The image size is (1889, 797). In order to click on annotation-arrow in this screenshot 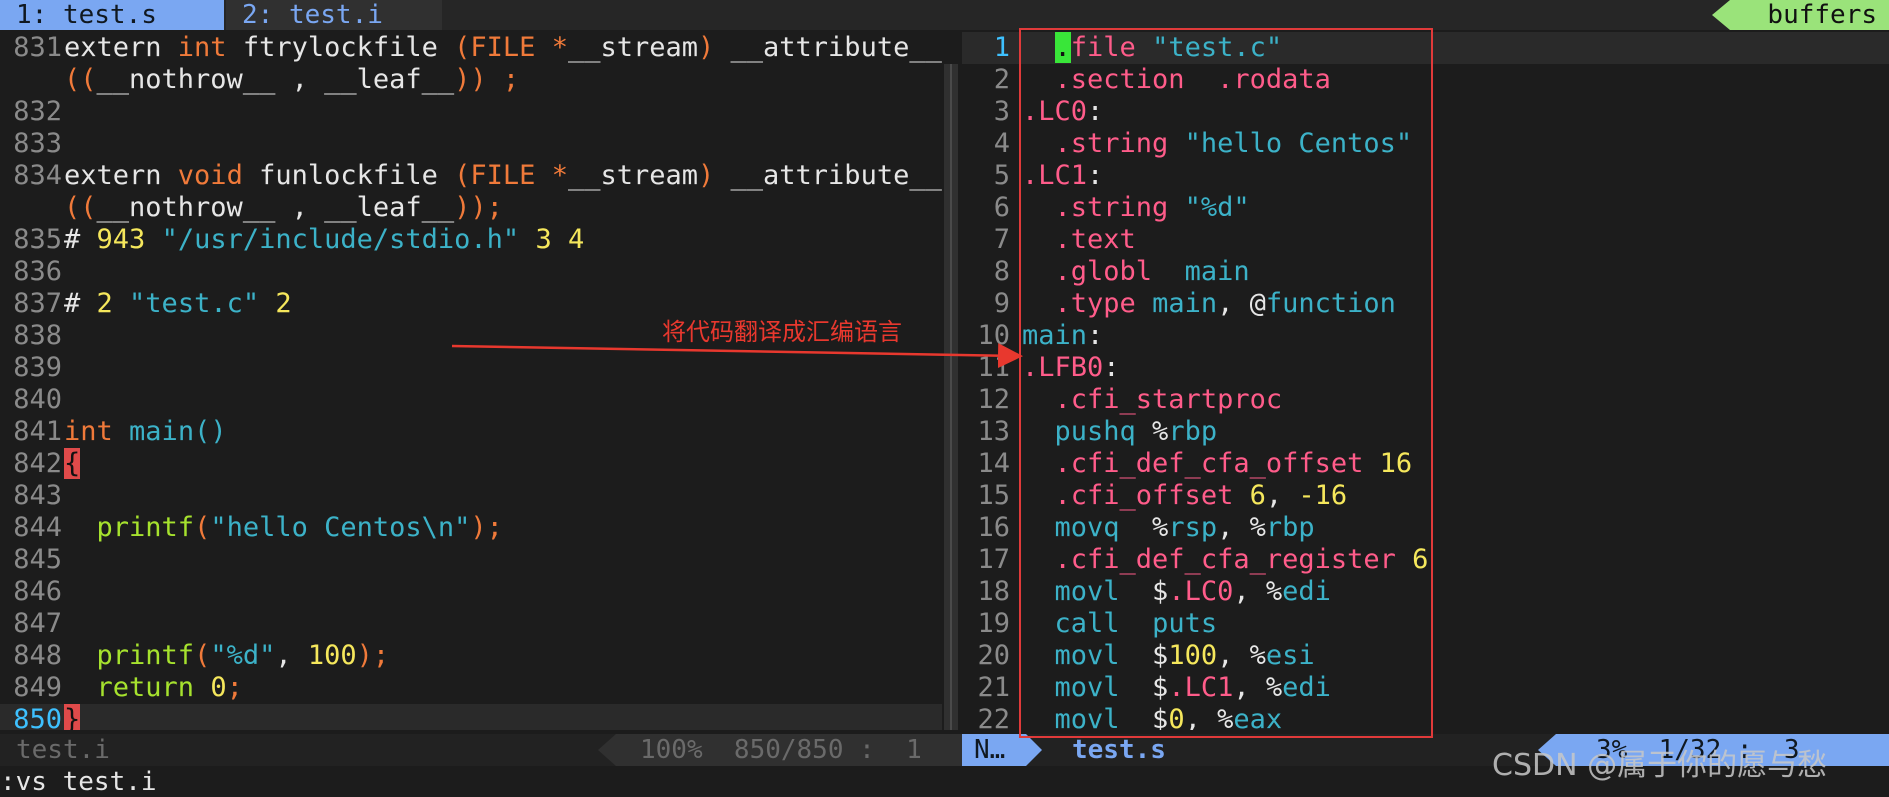, I will do `click(737, 356)`.